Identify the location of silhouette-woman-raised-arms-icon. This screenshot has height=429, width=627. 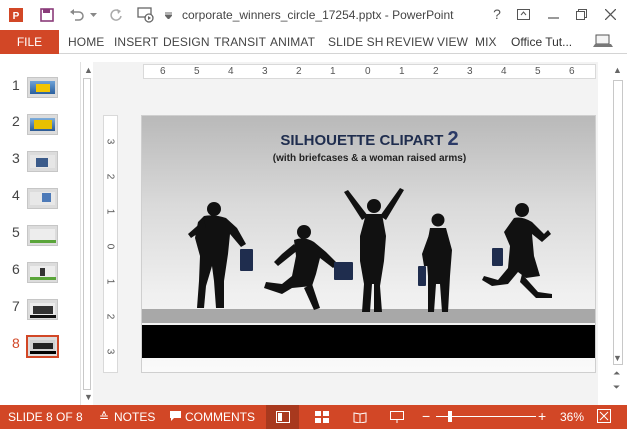
(374, 250).